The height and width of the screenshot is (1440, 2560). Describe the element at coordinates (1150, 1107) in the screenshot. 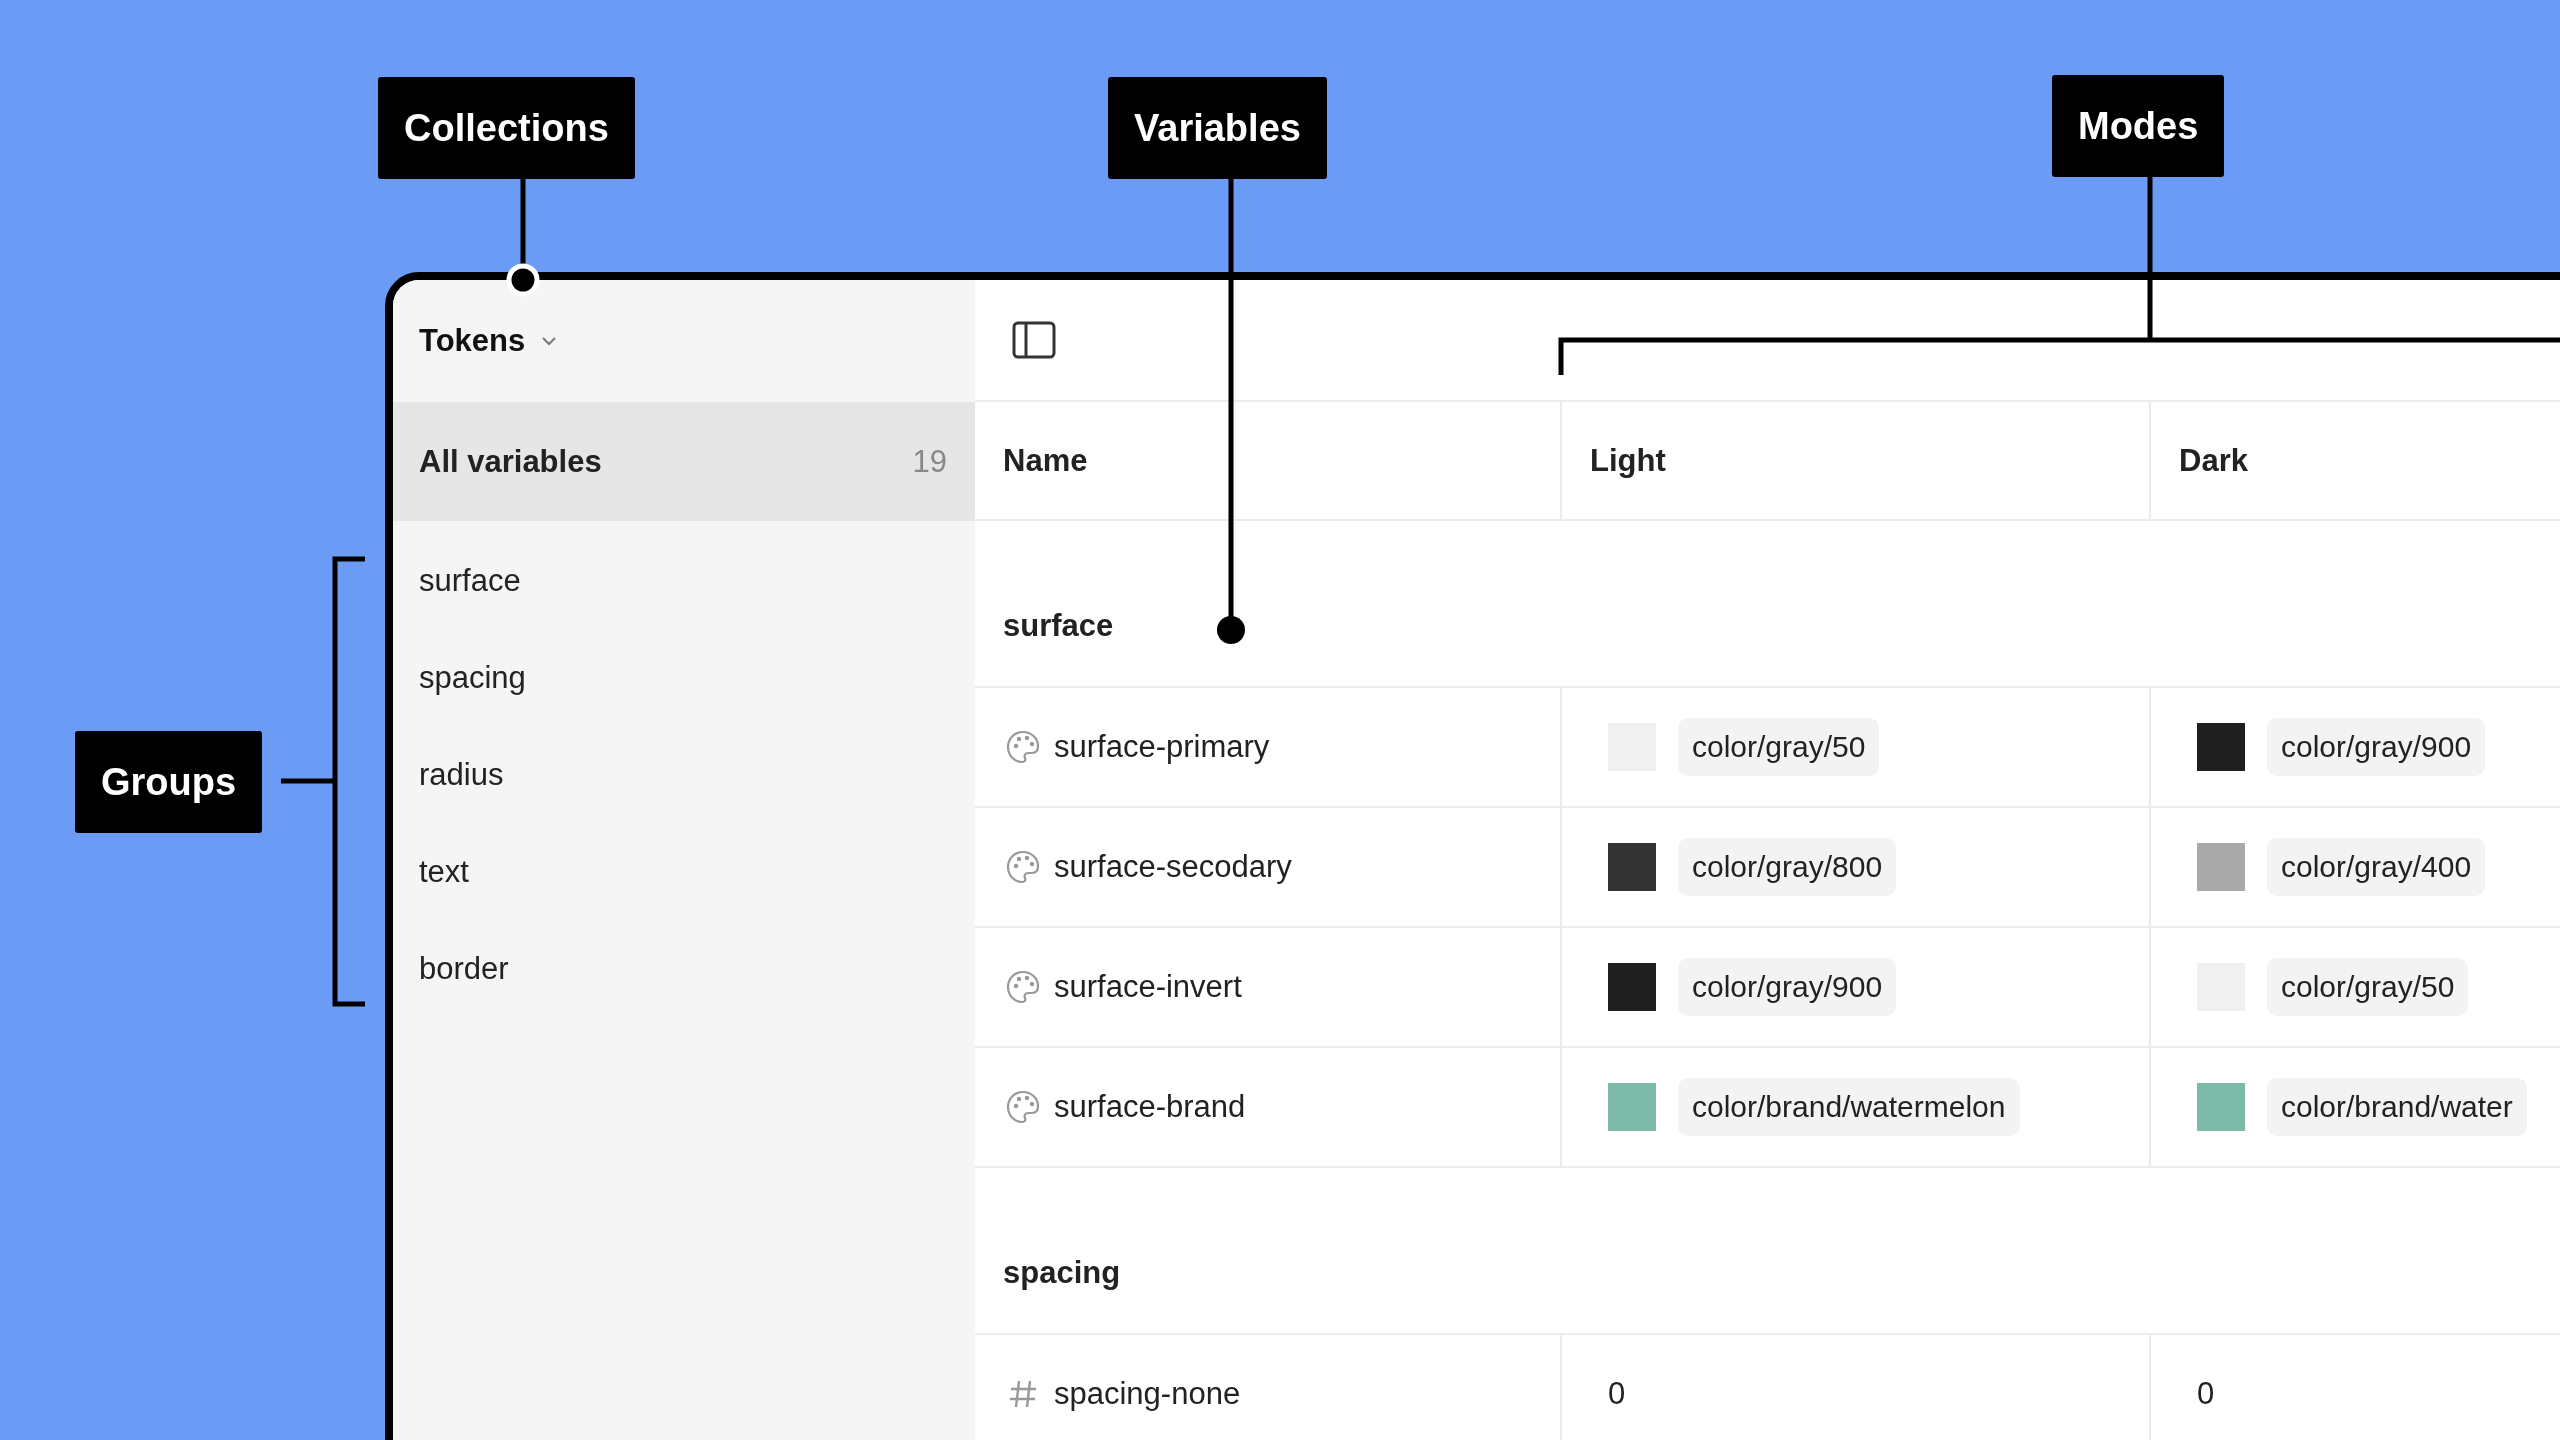

I see `variable-name: surface-brand` at that location.